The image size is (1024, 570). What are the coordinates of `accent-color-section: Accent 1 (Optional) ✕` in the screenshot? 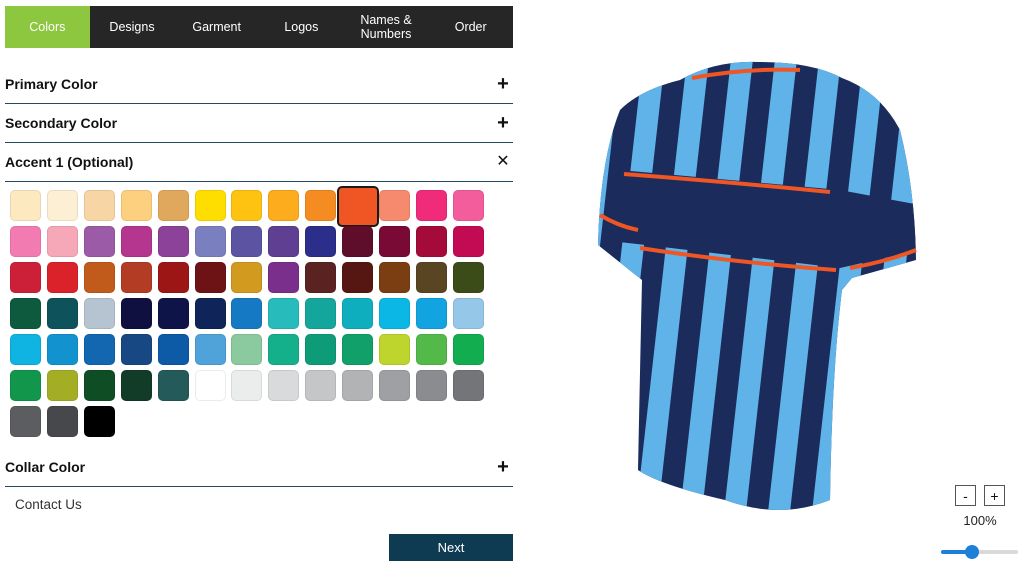 It's located at (259, 162).